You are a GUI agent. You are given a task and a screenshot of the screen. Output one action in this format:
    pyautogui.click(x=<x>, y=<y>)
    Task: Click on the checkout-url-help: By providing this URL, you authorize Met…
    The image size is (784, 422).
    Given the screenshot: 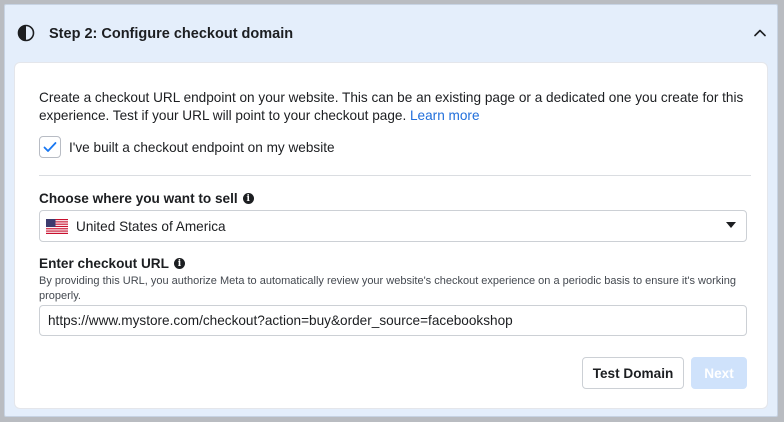 What is the action you would take?
    pyautogui.click(x=387, y=288)
    